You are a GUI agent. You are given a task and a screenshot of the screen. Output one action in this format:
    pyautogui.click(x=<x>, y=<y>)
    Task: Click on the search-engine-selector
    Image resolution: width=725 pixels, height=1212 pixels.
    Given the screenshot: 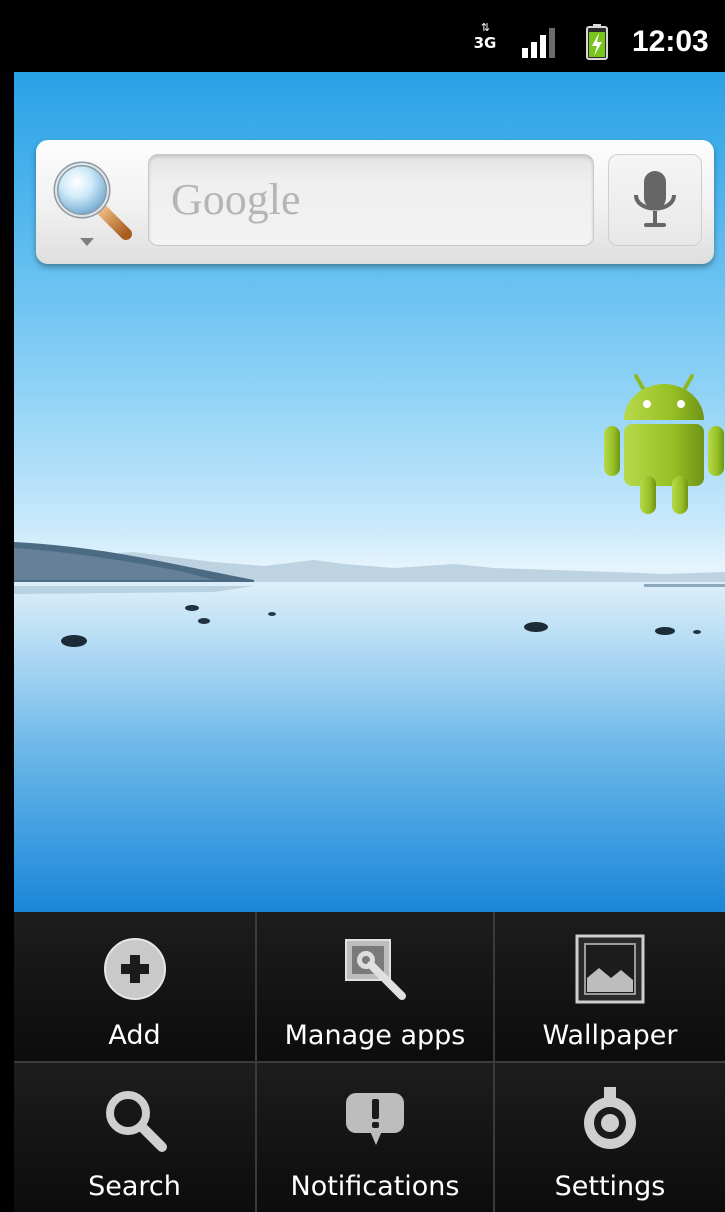 What is the action you would take?
    pyautogui.click(x=96, y=204)
    